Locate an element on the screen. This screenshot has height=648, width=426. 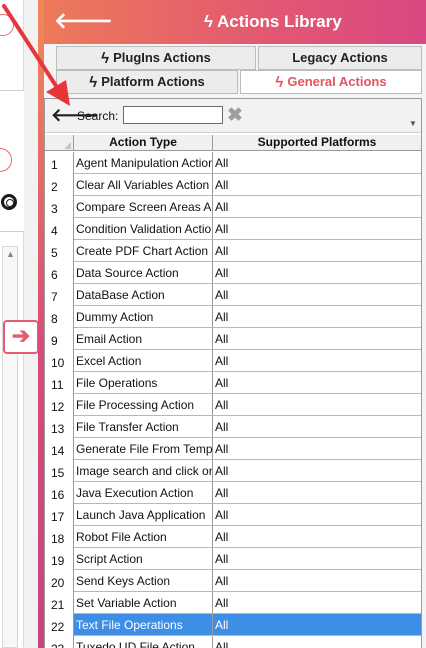
table-row: 5 Create PDF Chart Action All is located at coordinates (233, 251).